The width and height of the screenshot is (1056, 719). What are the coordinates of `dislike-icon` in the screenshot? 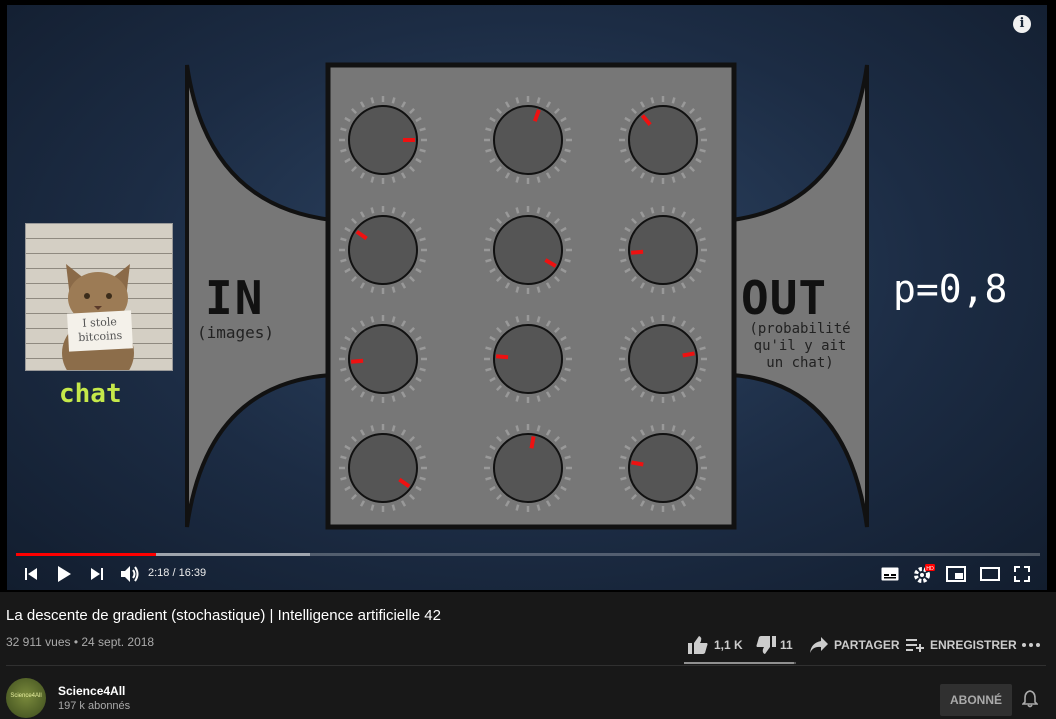 It's located at (766, 645).